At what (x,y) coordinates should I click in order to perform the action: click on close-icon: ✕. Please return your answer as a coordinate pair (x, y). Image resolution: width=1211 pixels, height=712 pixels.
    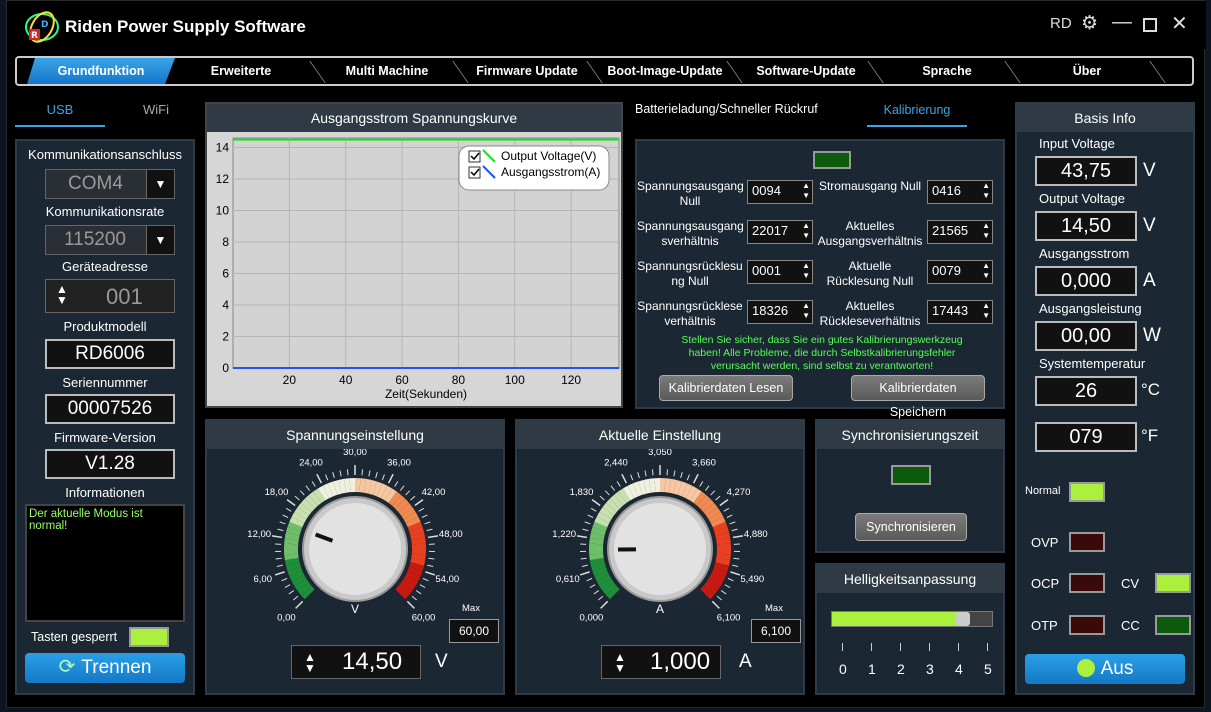
    Looking at the image, I should click on (1179, 23).